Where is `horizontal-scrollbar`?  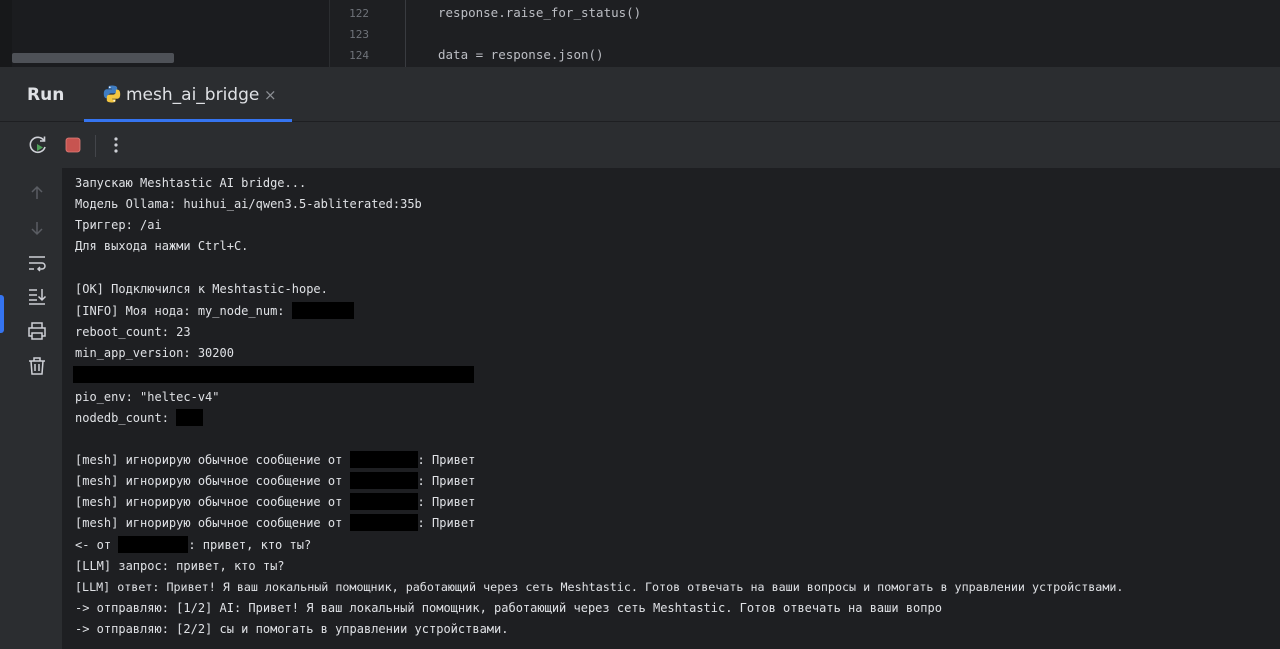
horizontal-scrollbar is located at coordinates (93, 58).